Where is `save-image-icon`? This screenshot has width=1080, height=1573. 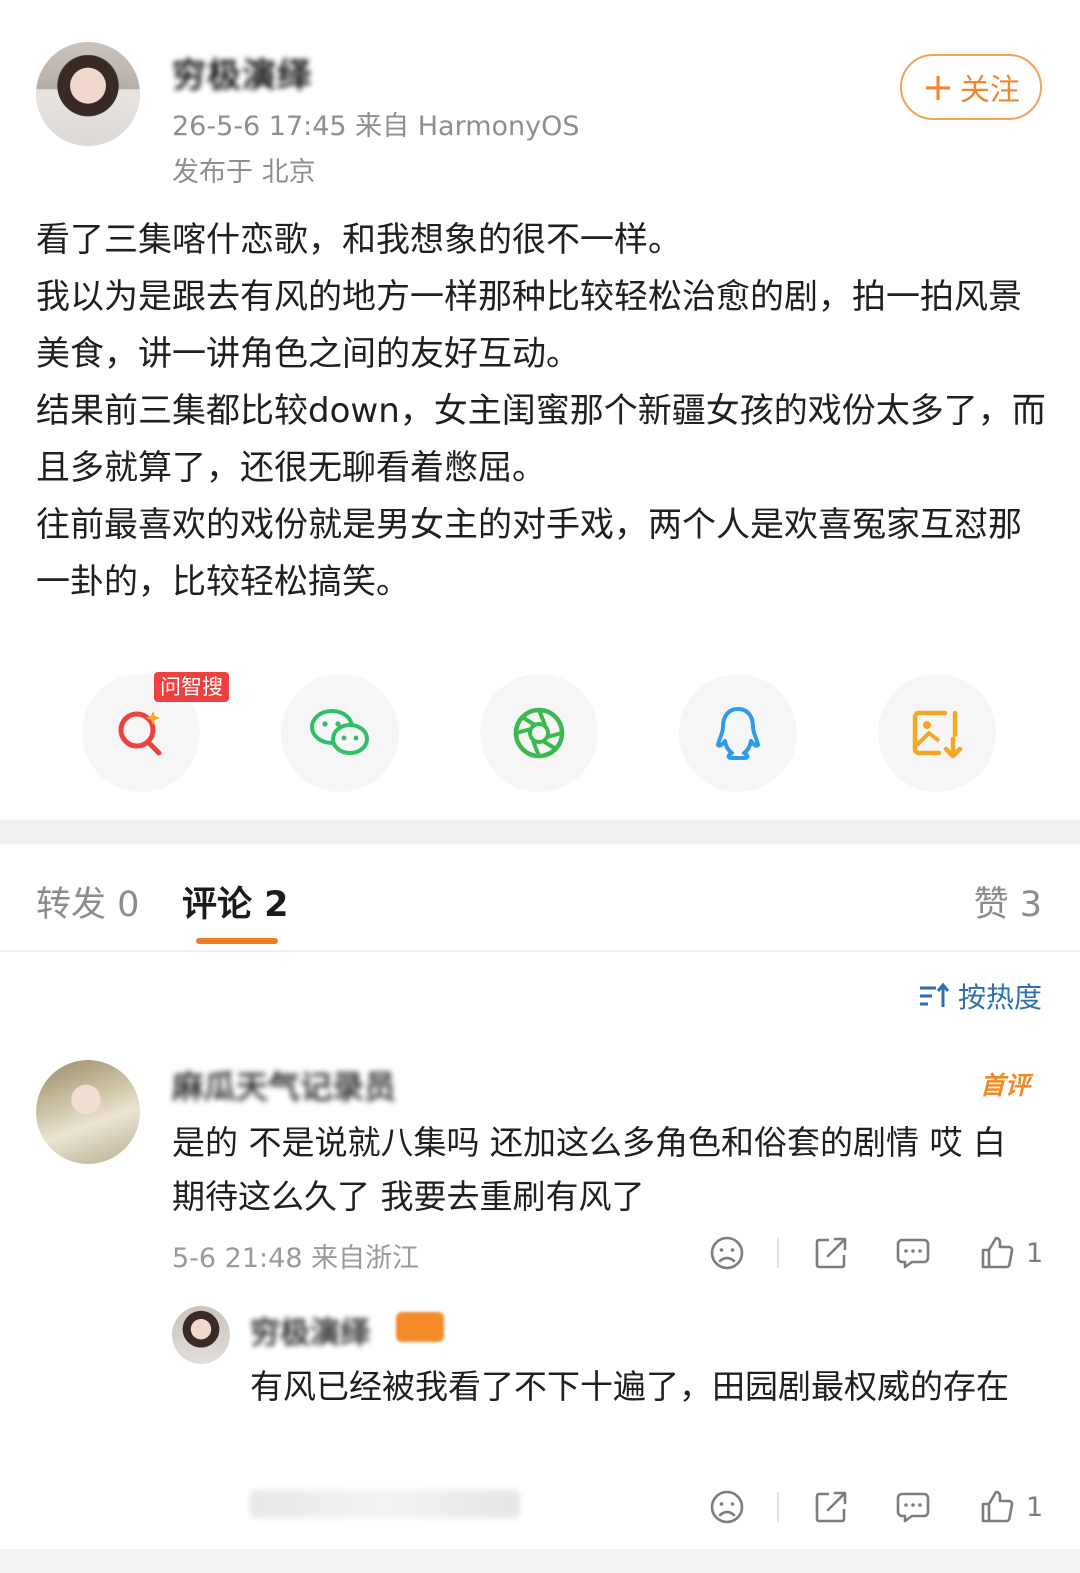 save-image-icon is located at coordinates (937, 734).